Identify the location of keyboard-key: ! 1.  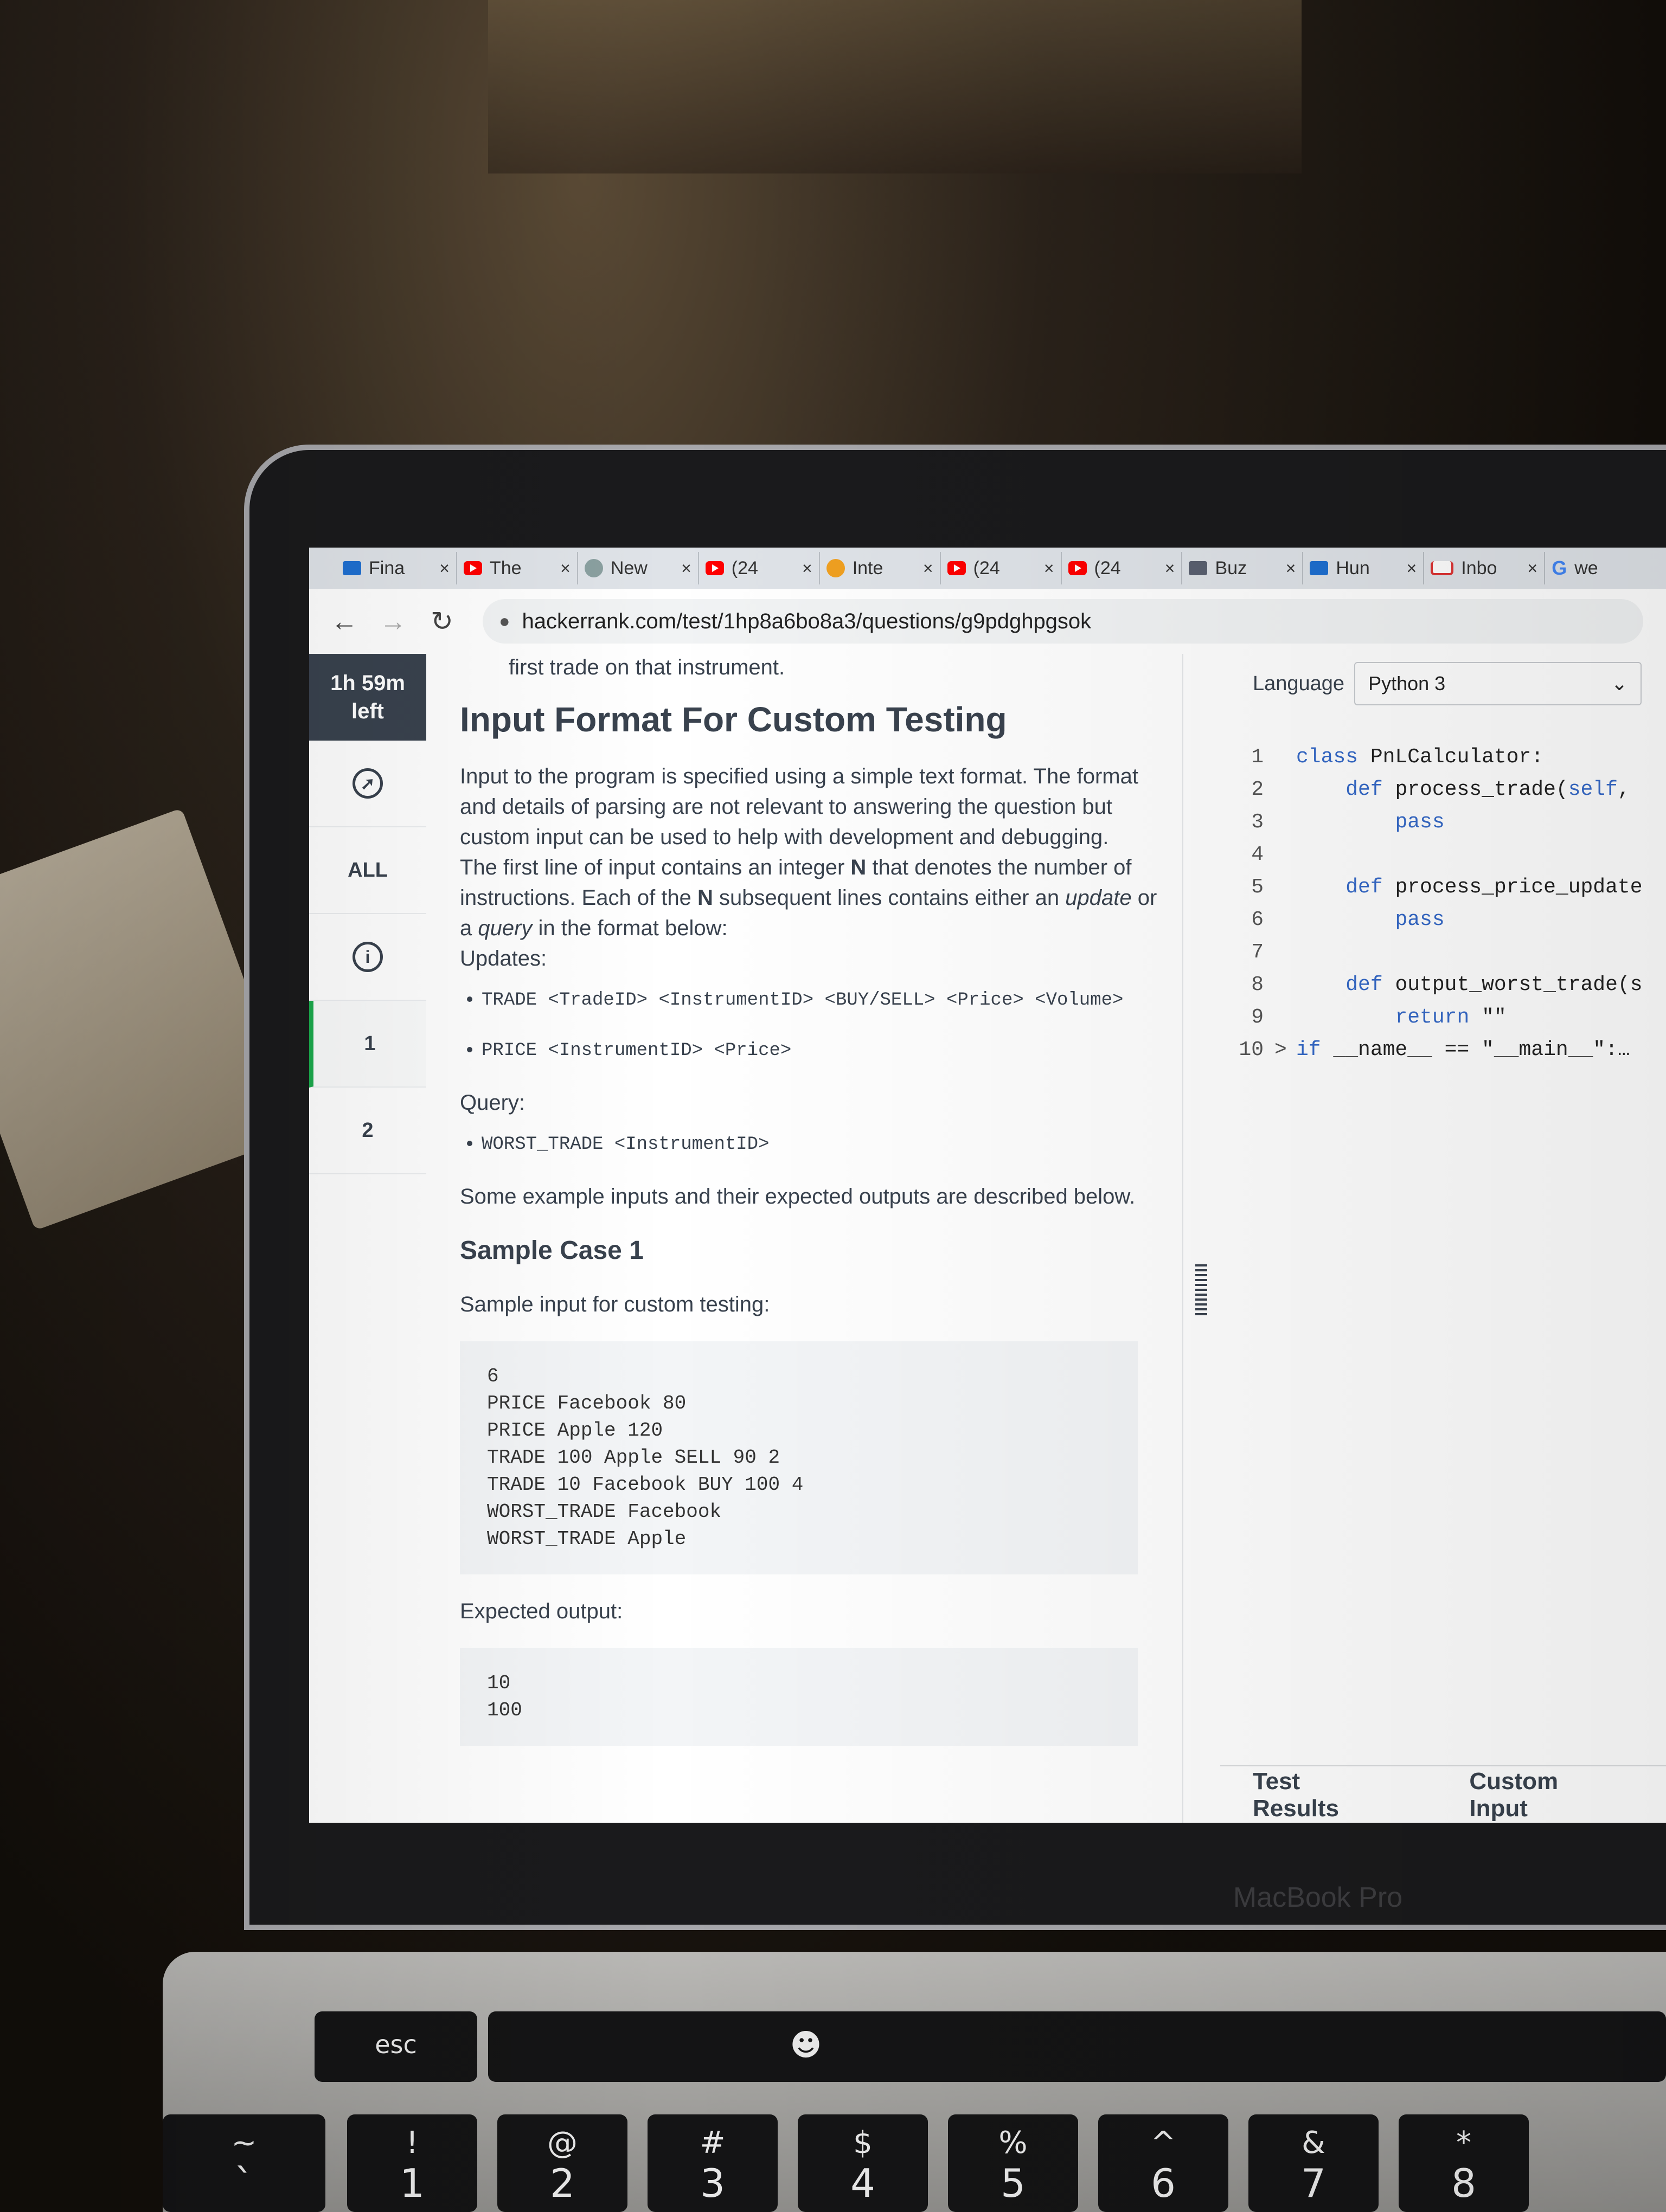
(412, 2163).